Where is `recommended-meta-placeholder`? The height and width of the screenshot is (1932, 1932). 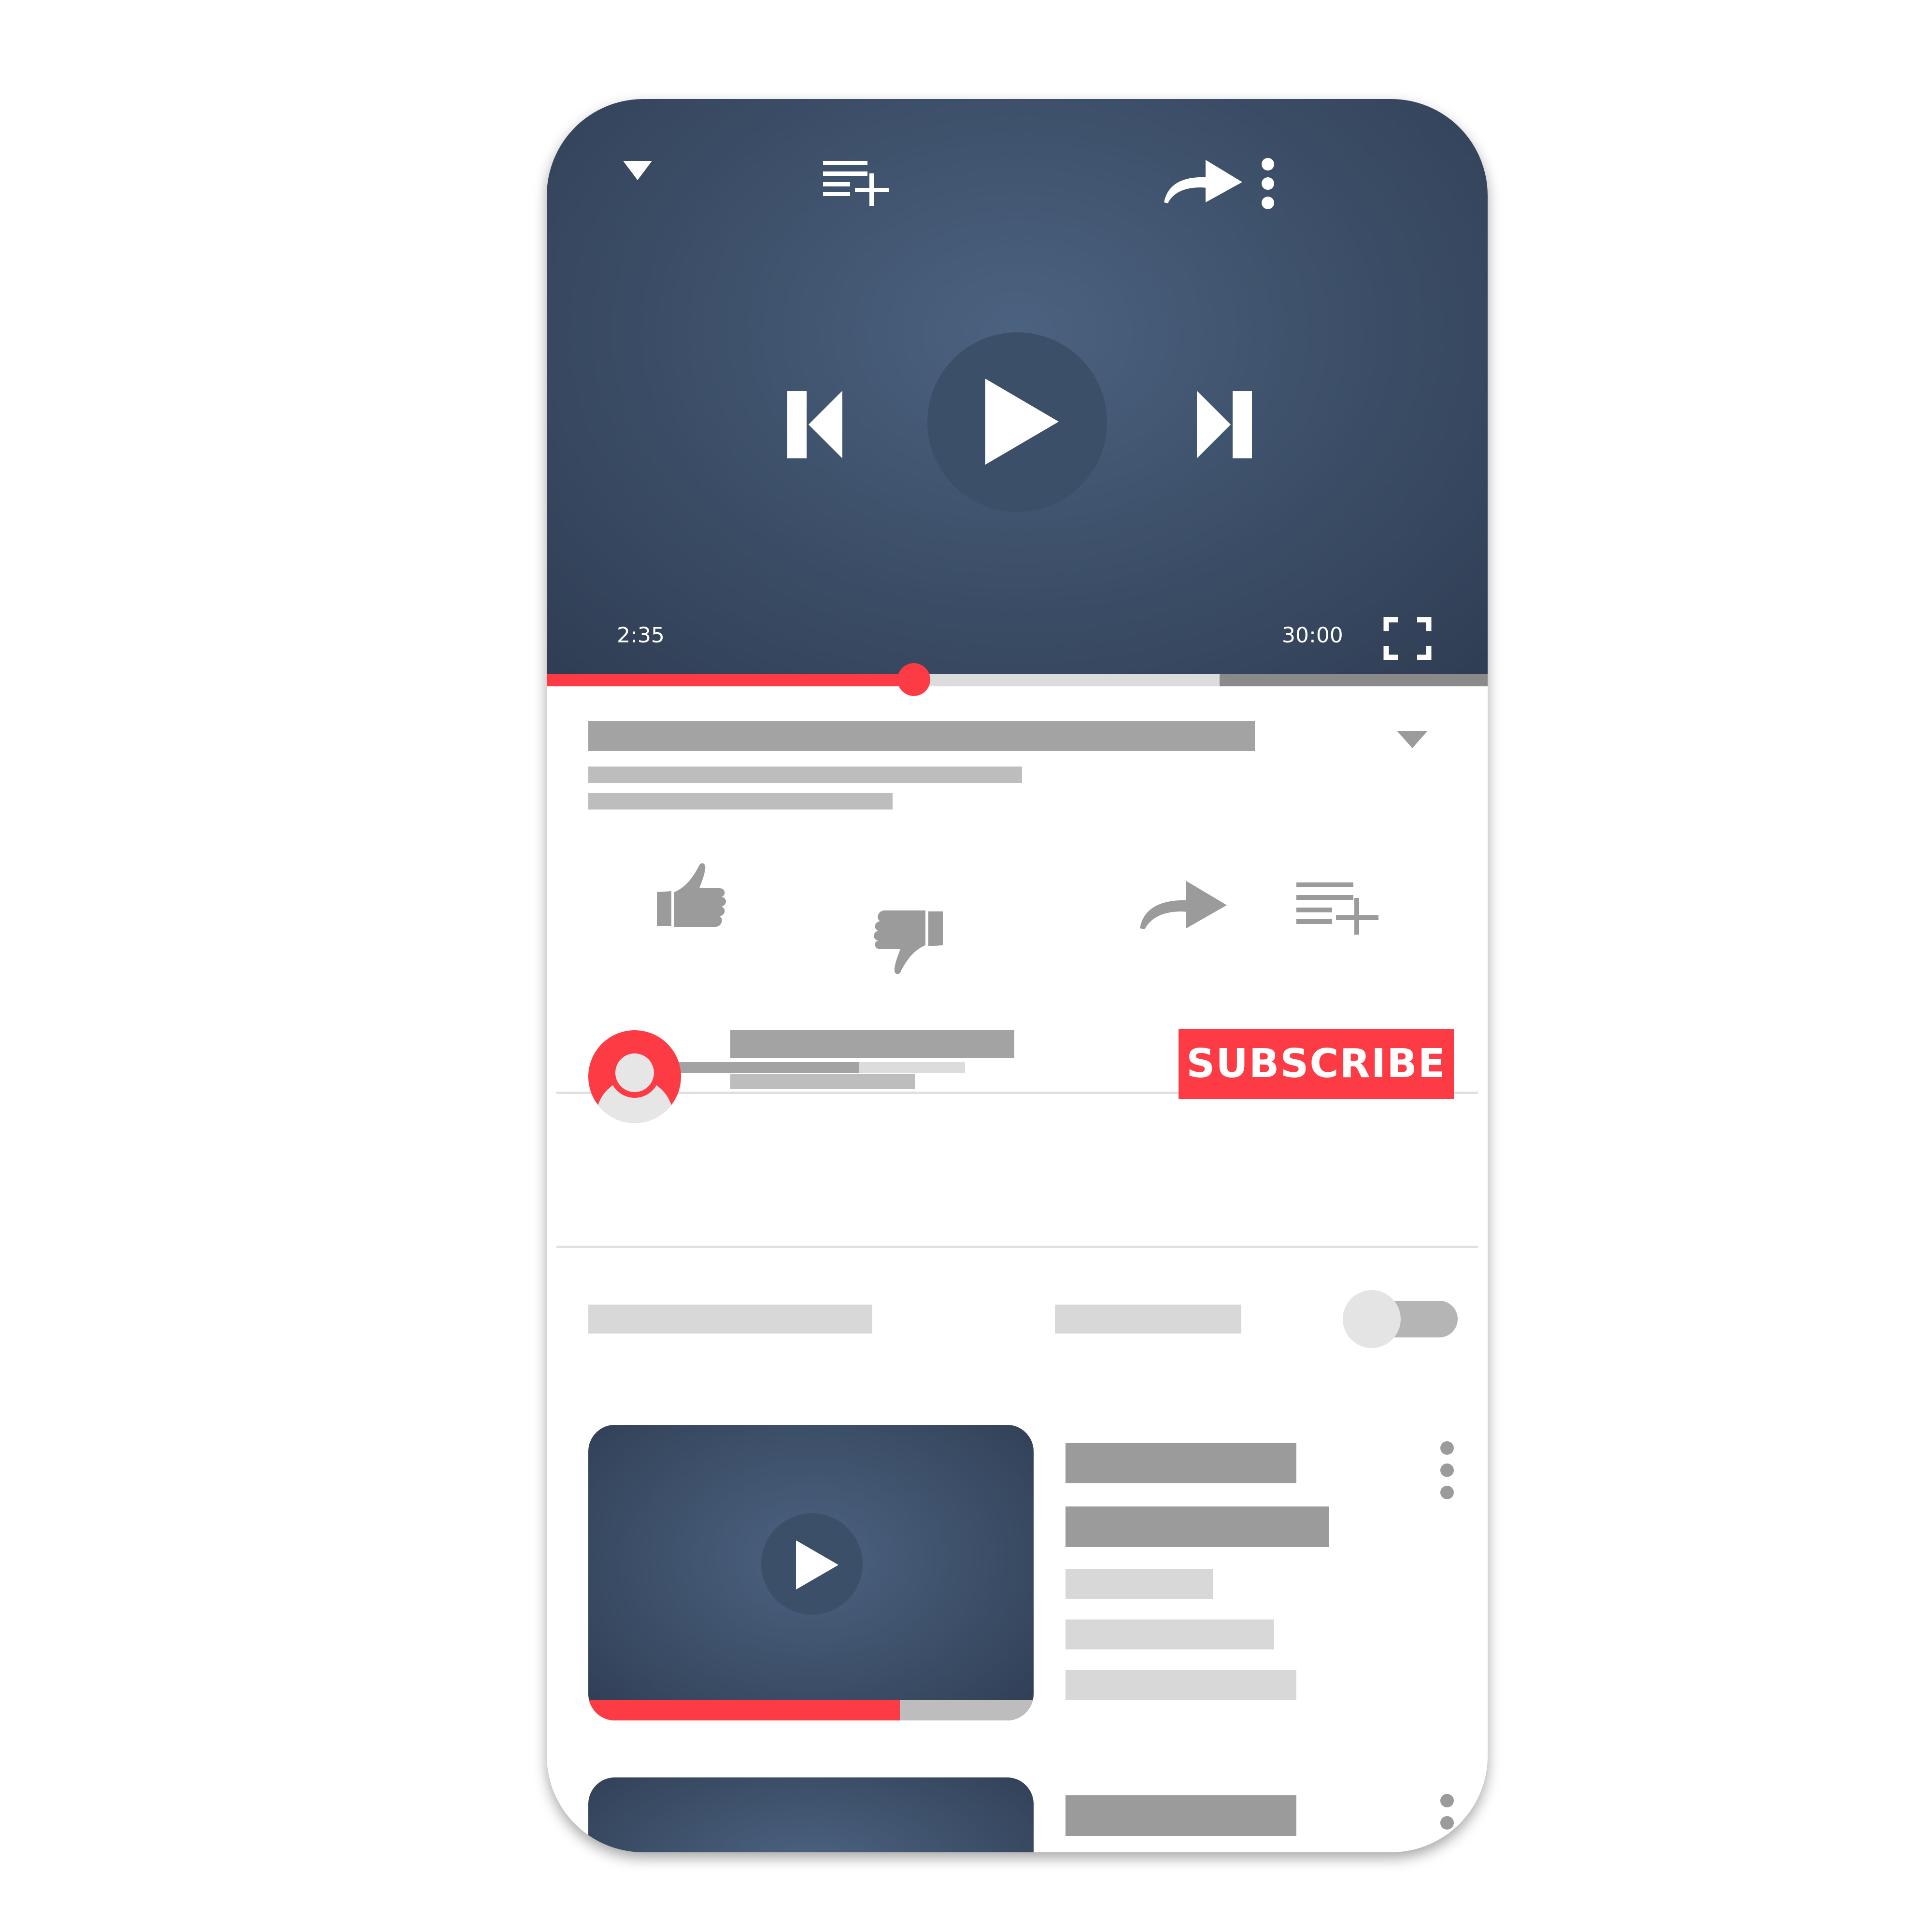
recommended-meta-placeholder is located at coordinates (1139, 1584).